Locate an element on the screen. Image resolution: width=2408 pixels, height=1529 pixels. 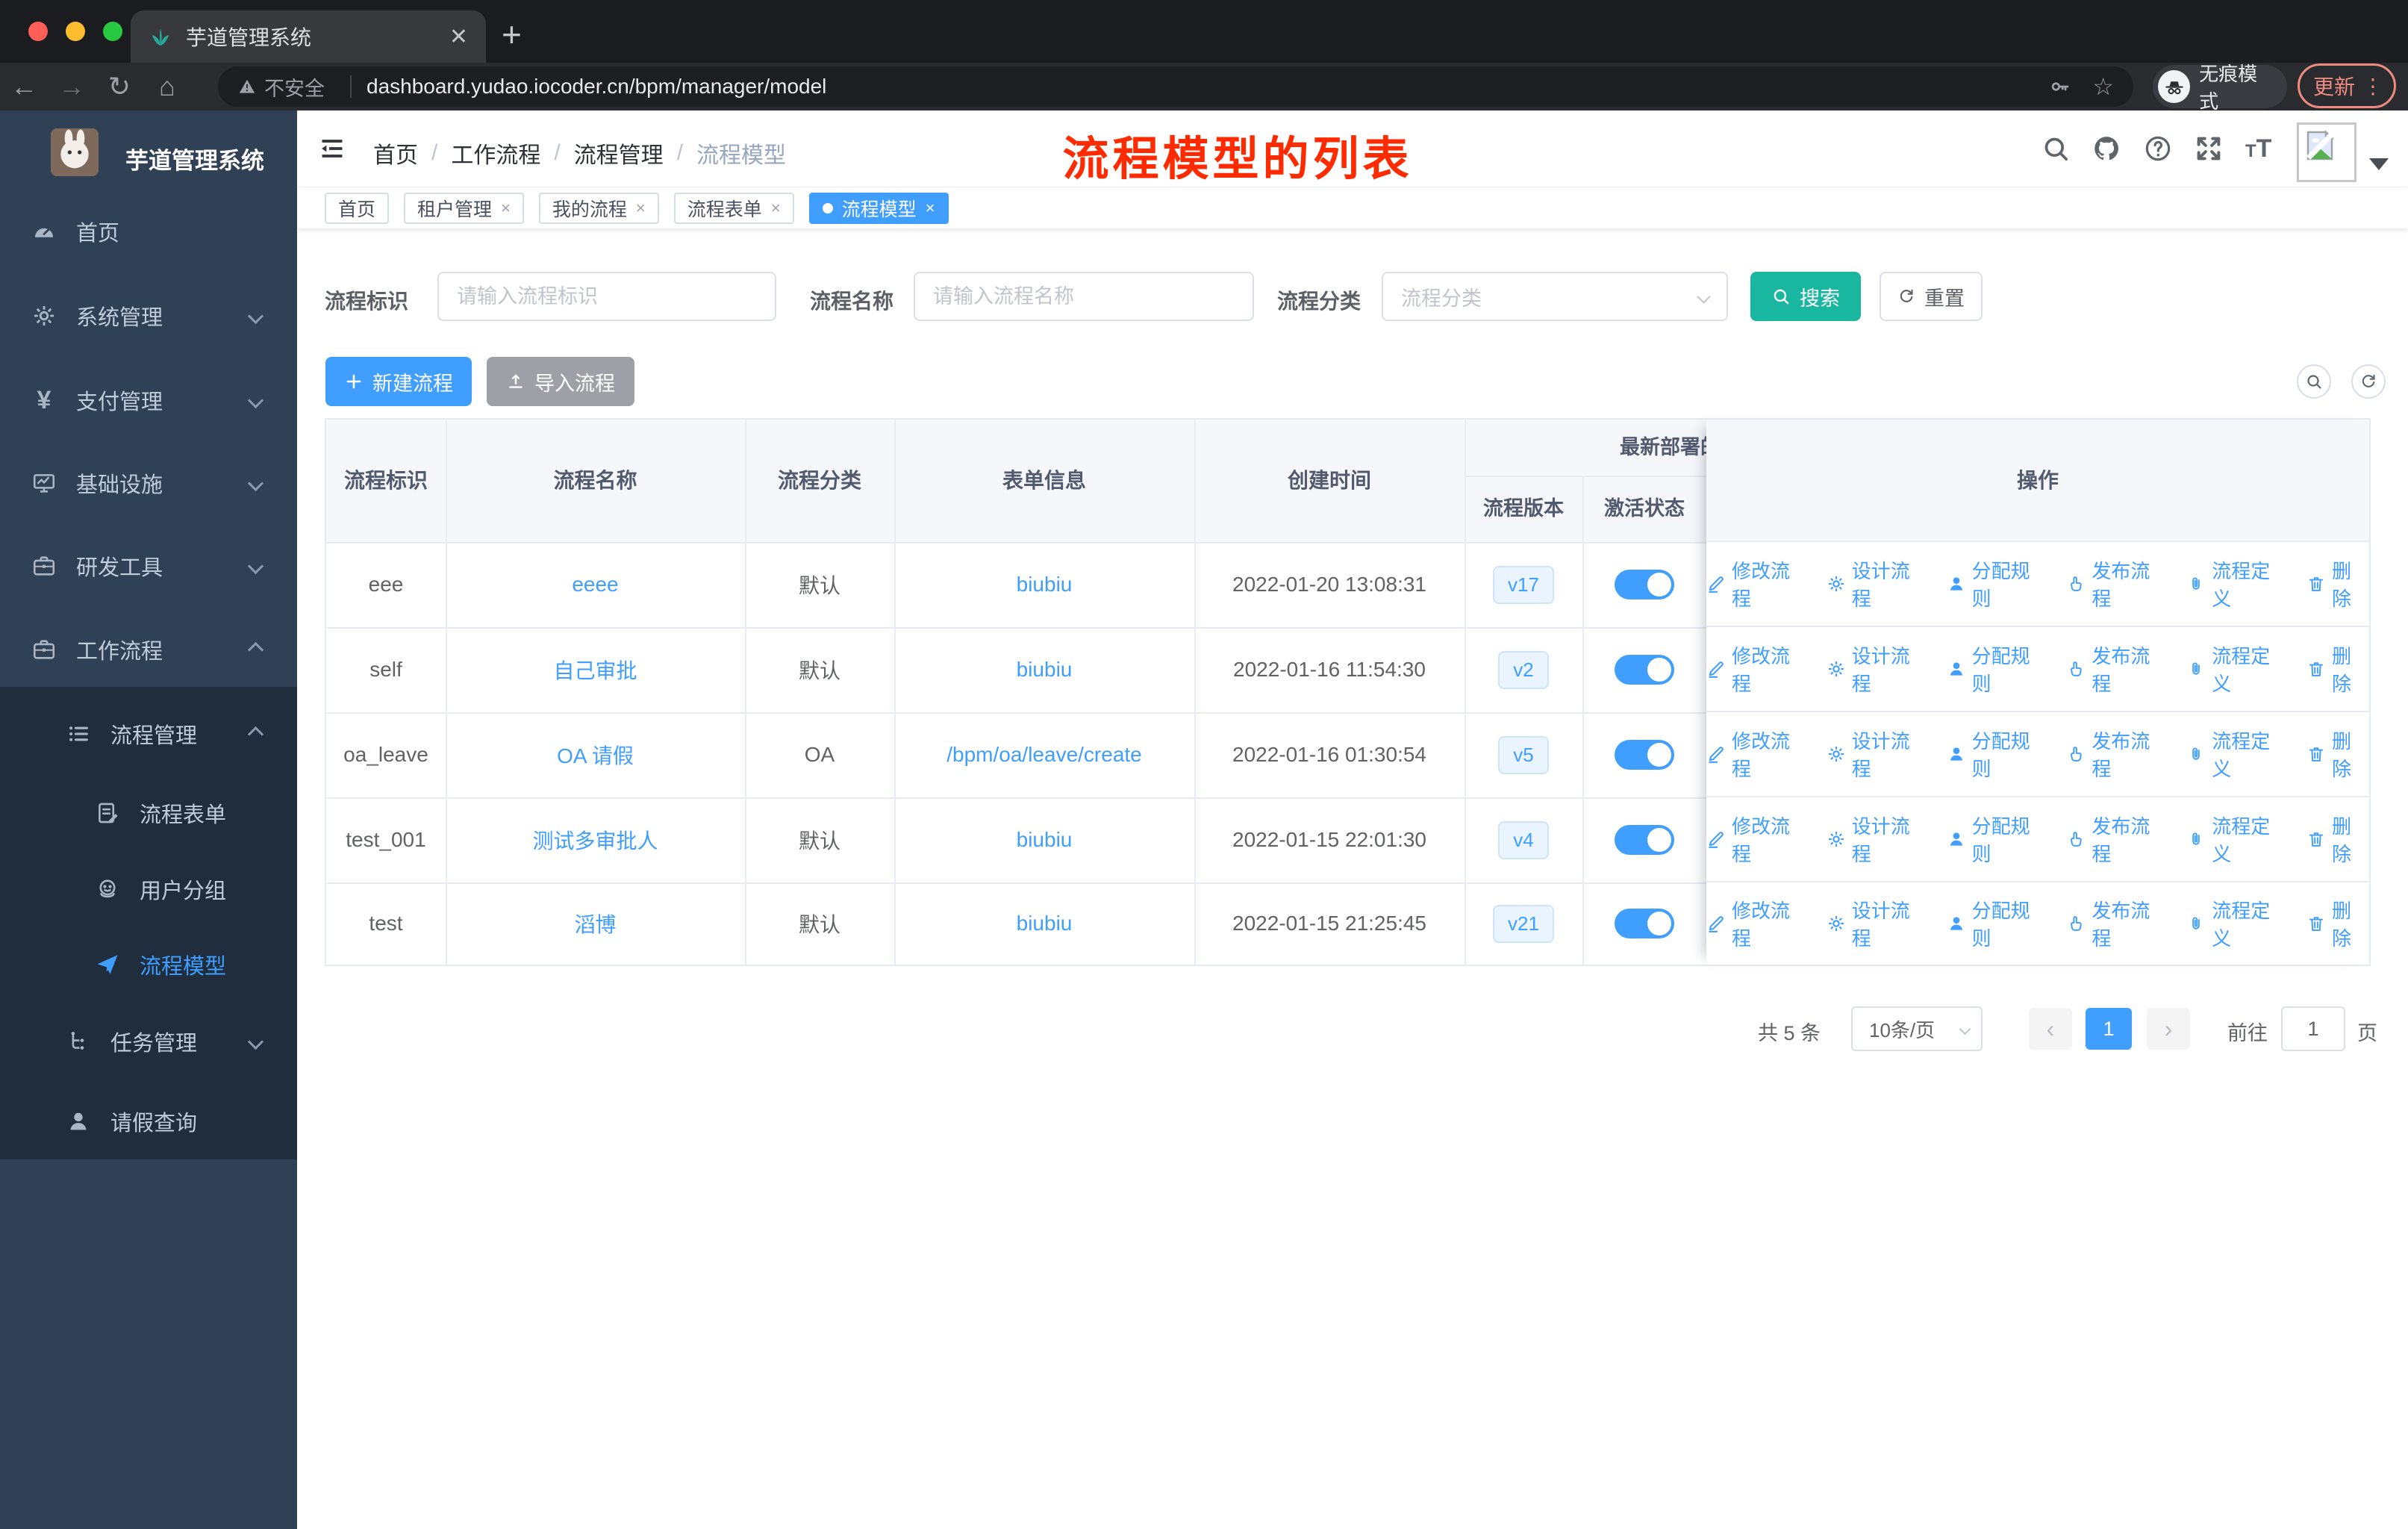
bookmark-star-icon: ☆ is located at coordinates (2103, 86).